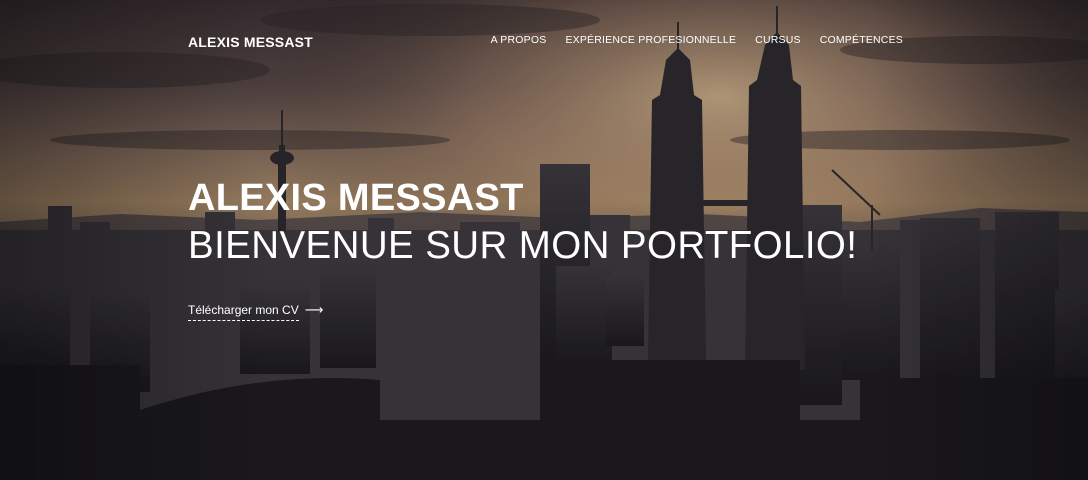  I want to click on brand-logo-link: ALEXIS MESSAST, so click(250, 42).